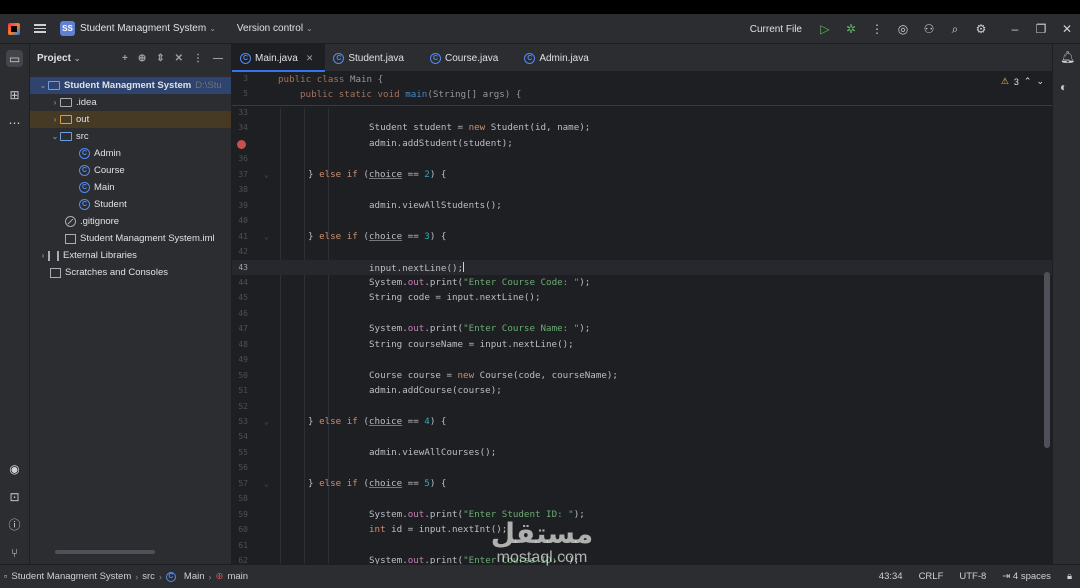 The height and width of the screenshot is (588, 1080). What do you see at coordinates (931, 576) in the screenshot?
I see `line-separator: CRLF` at bounding box center [931, 576].